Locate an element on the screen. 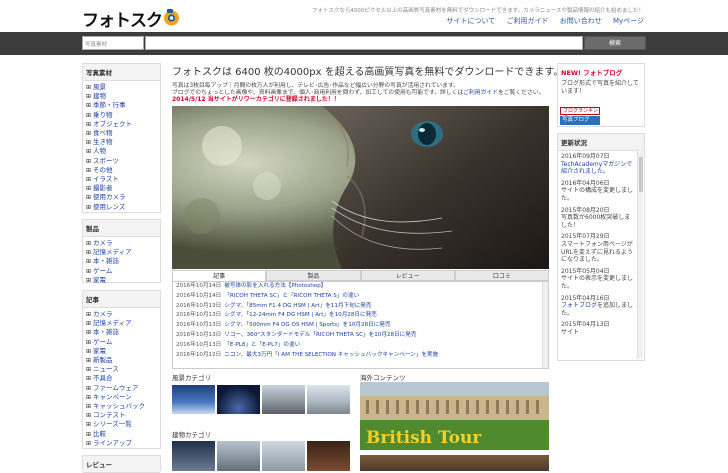 The height and width of the screenshot is (473, 728). sidebar-article-camera: カメラ is located at coordinates (121, 314).